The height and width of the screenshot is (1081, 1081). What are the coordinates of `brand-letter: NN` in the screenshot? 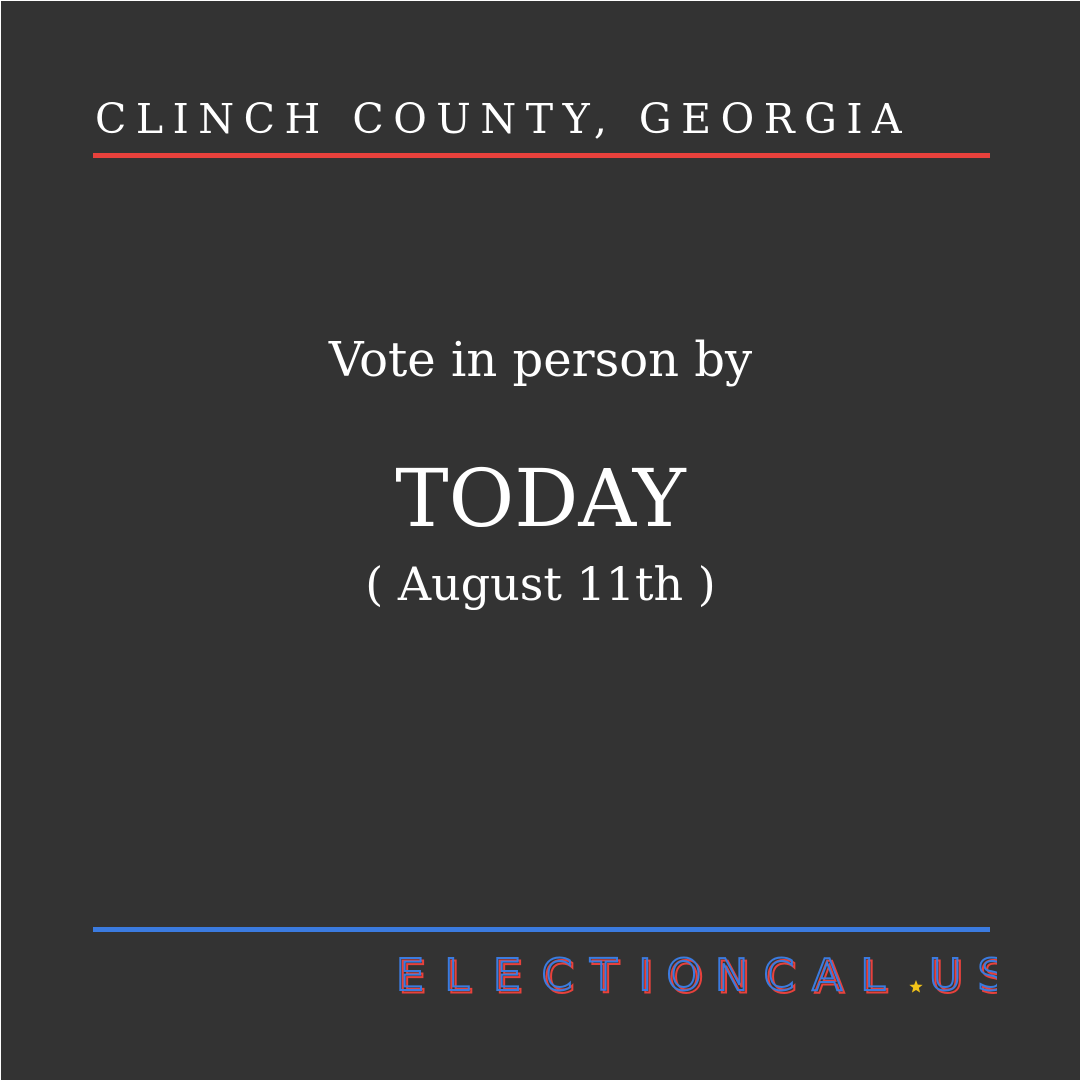 It's located at (732, 976).